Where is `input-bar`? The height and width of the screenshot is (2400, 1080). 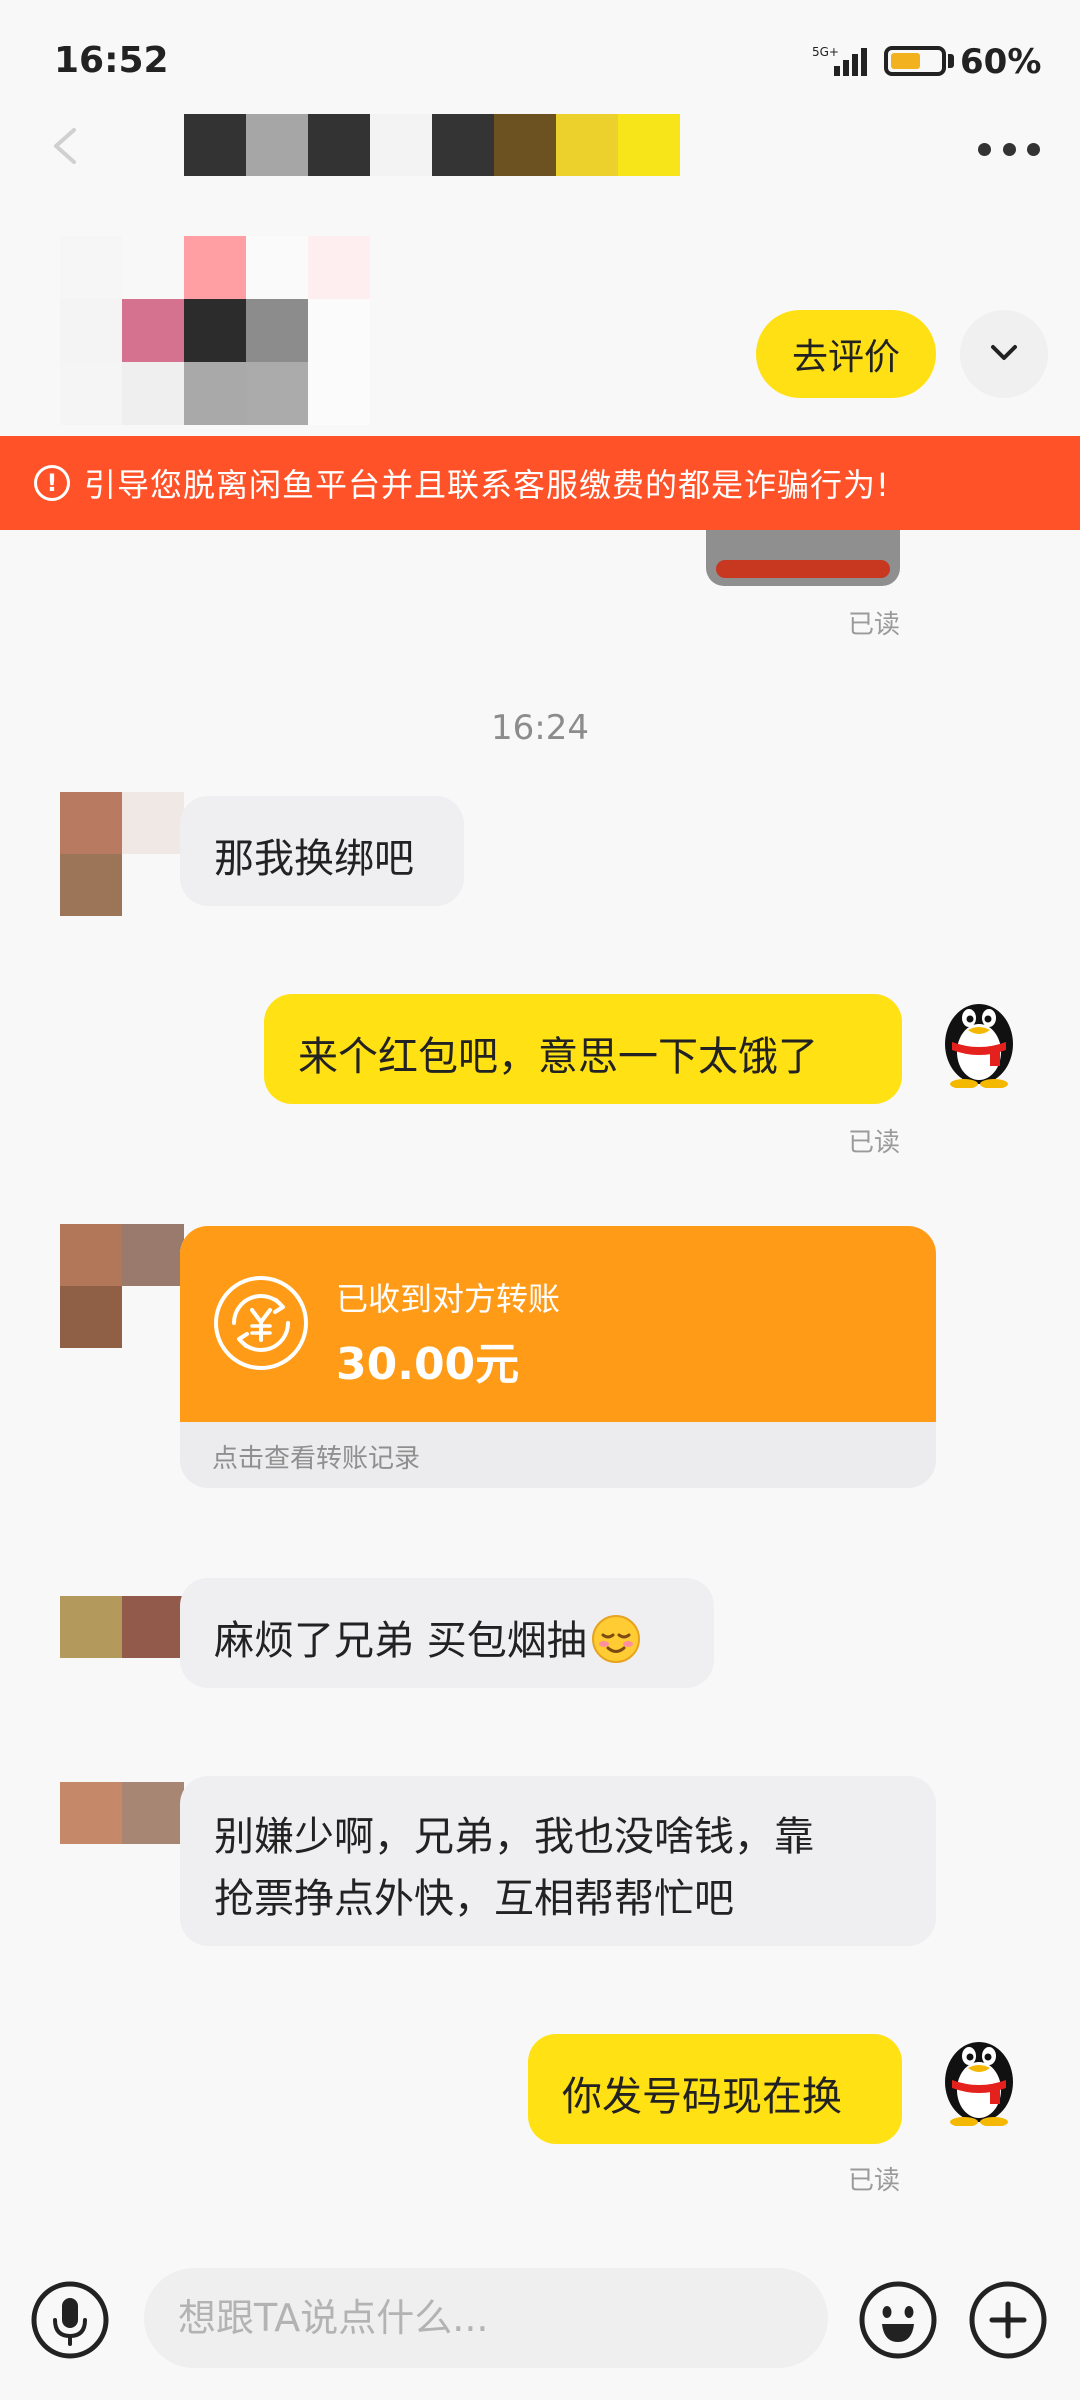 input-bar is located at coordinates (540, 2320).